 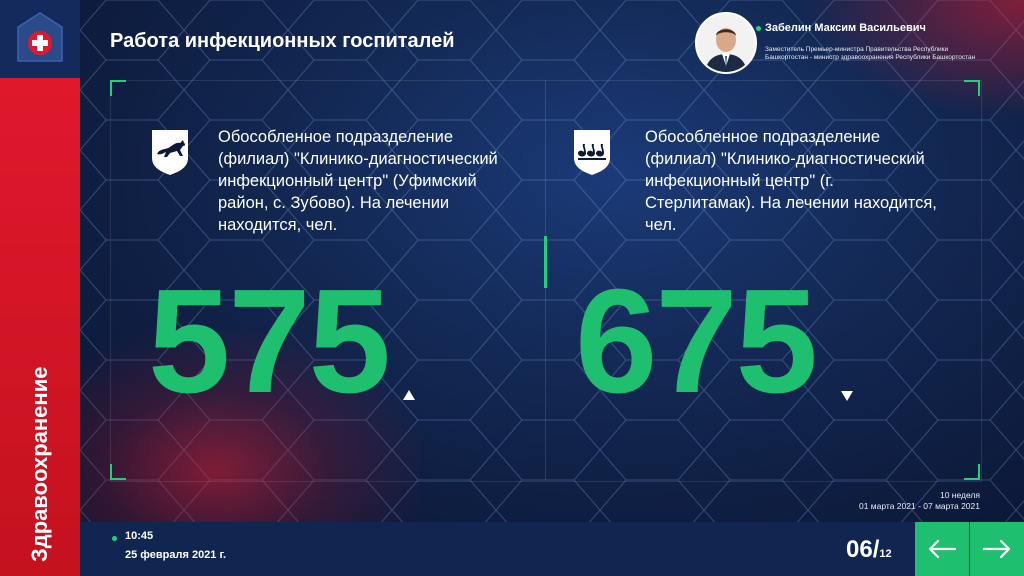 I want to click on person-name: Забелин Максим Васильевич, so click(x=845, y=28).